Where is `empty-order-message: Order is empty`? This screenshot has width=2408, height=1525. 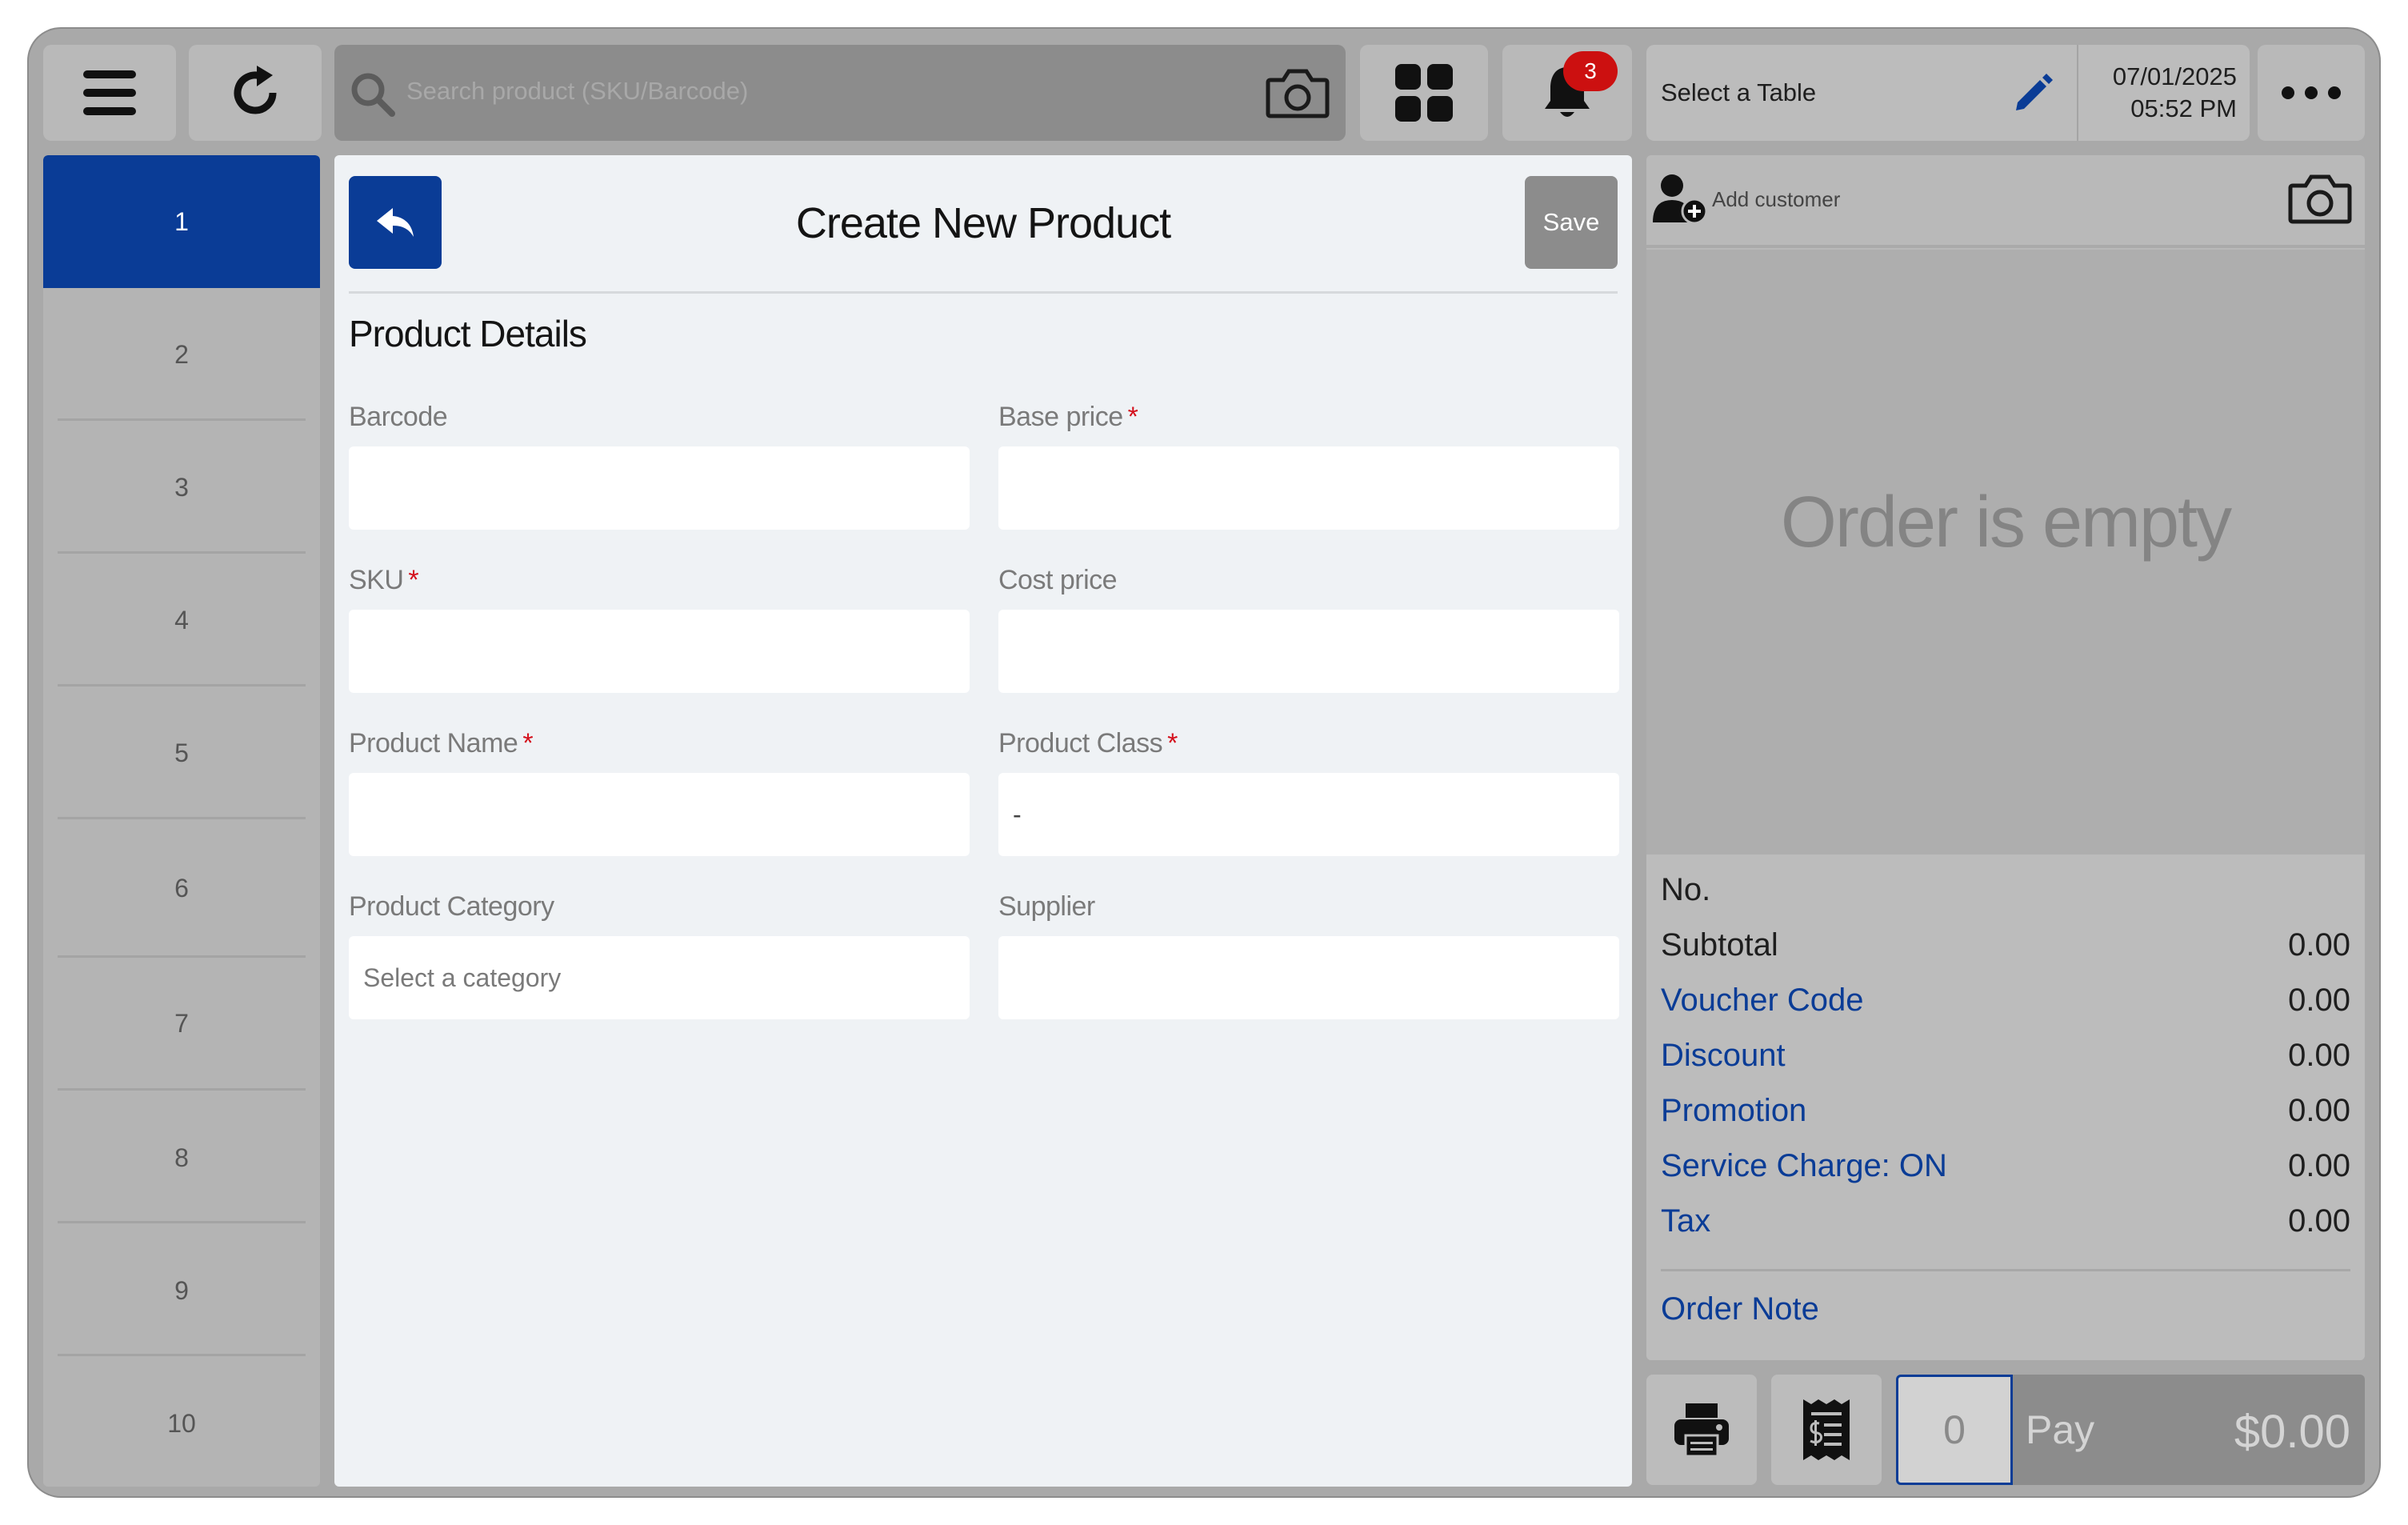 empty-order-message: Order is empty is located at coordinates (2006, 522).